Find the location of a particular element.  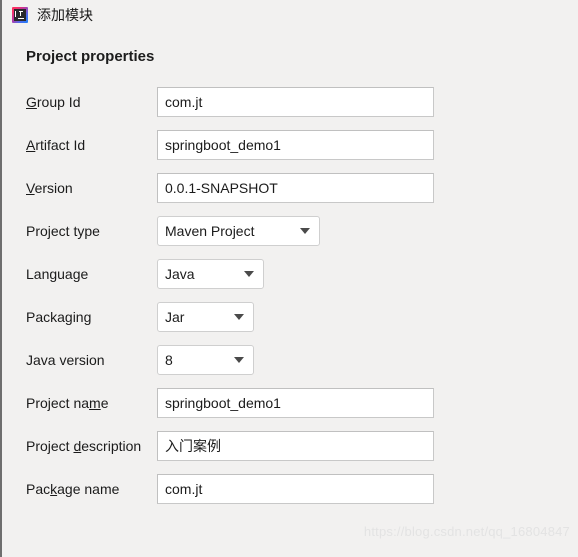

label-project-name: Project name is located at coordinates (67, 403).